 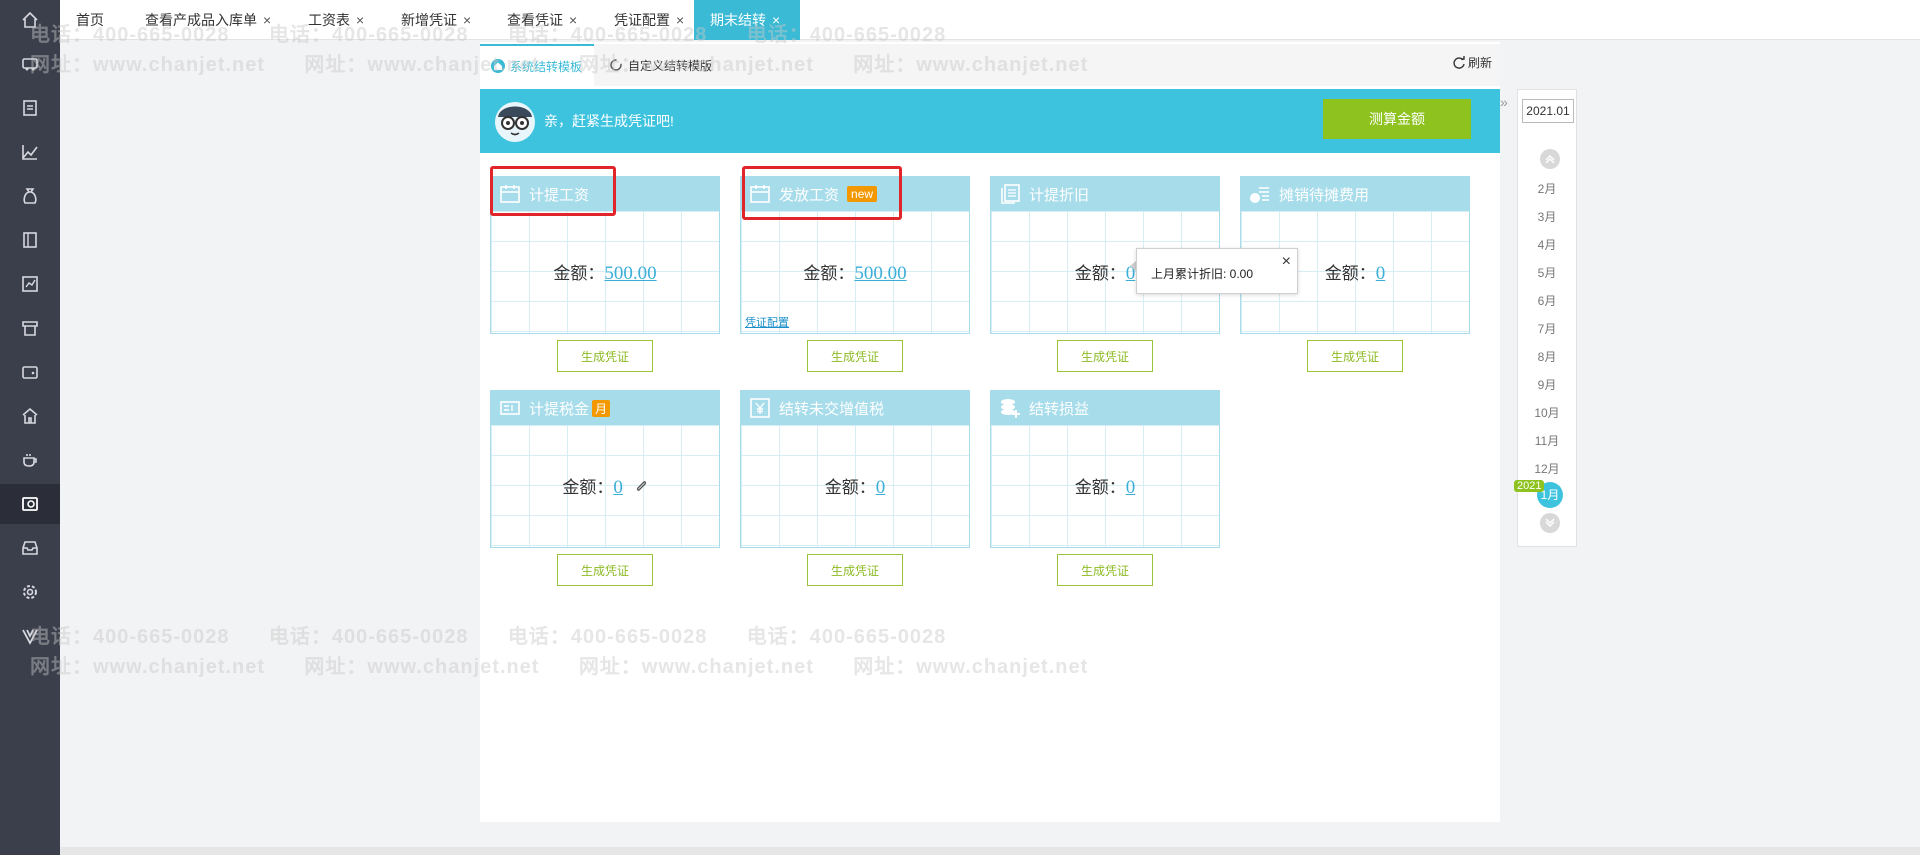 What do you see at coordinates (30, 636) in the screenshot?
I see `v-logo-icon` at bounding box center [30, 636].